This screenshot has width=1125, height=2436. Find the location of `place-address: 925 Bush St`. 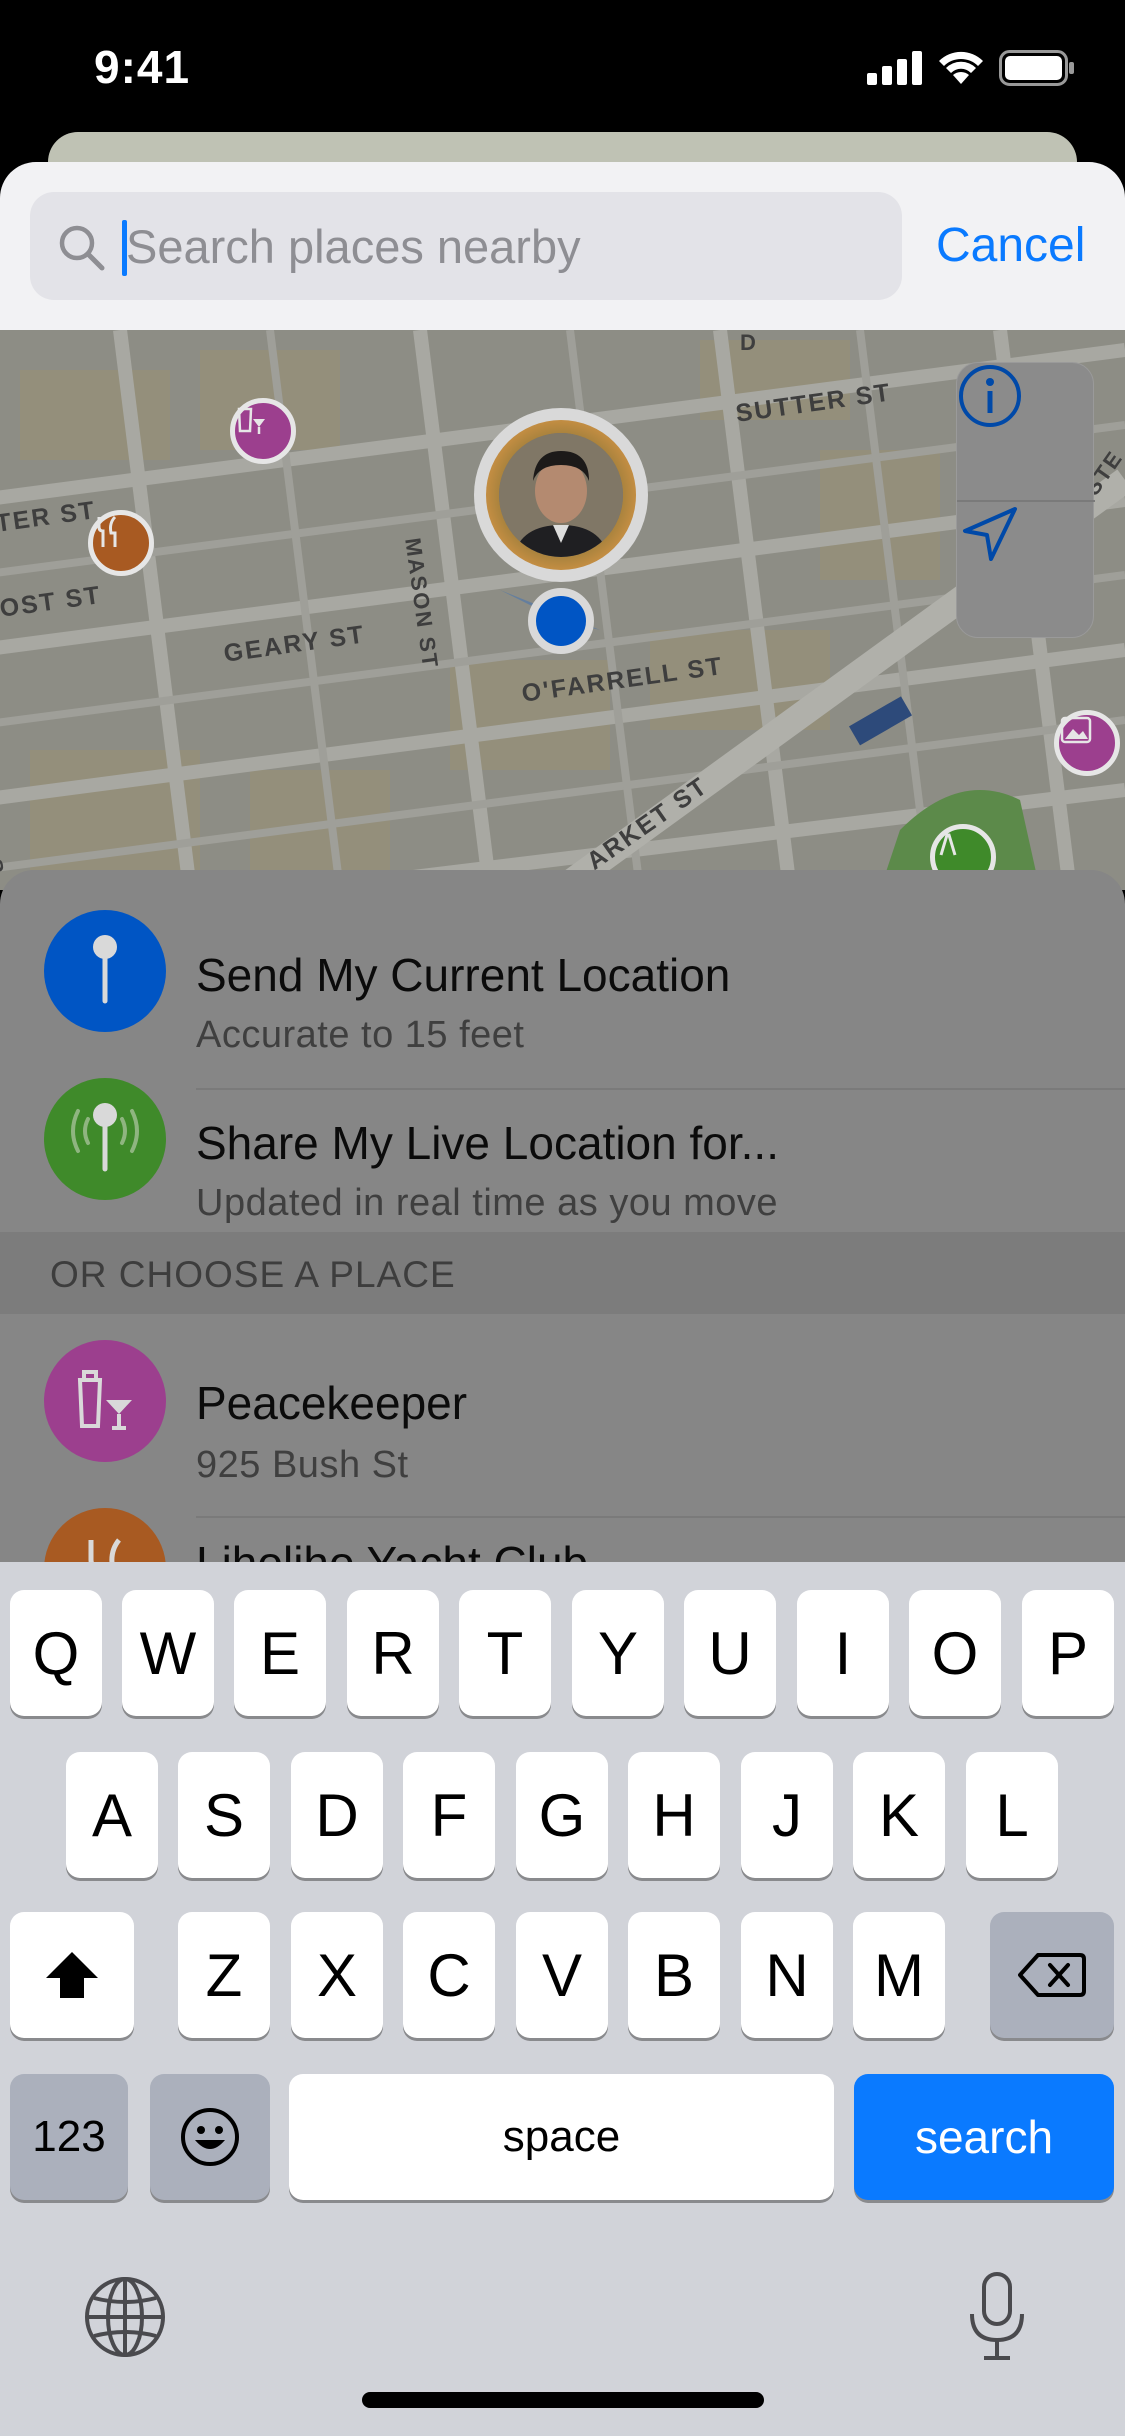

place-address: 925 Bush St is located at coordinates (302, 1465).